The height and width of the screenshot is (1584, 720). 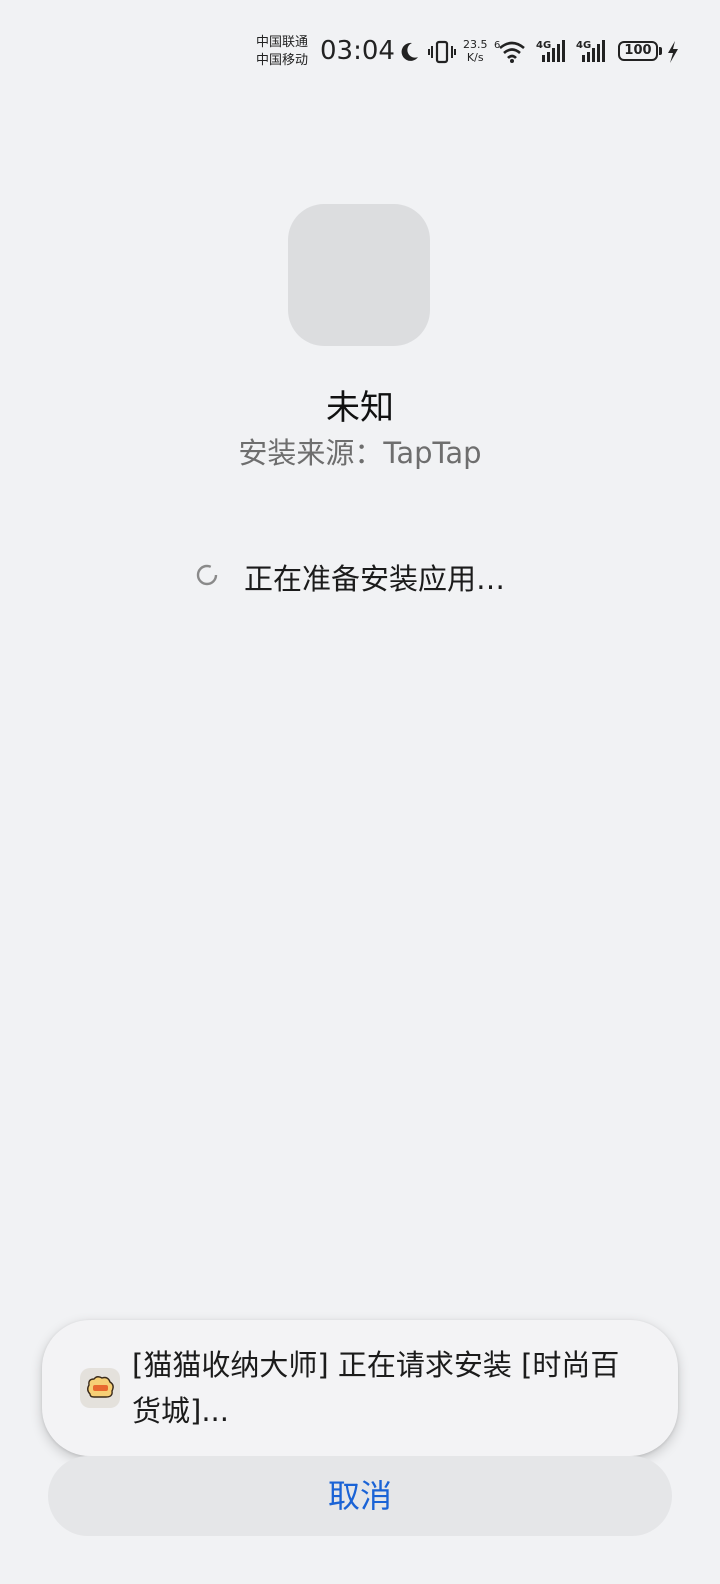 I want to click on wifi-gen-label: 6, so click(x=497, y=45).